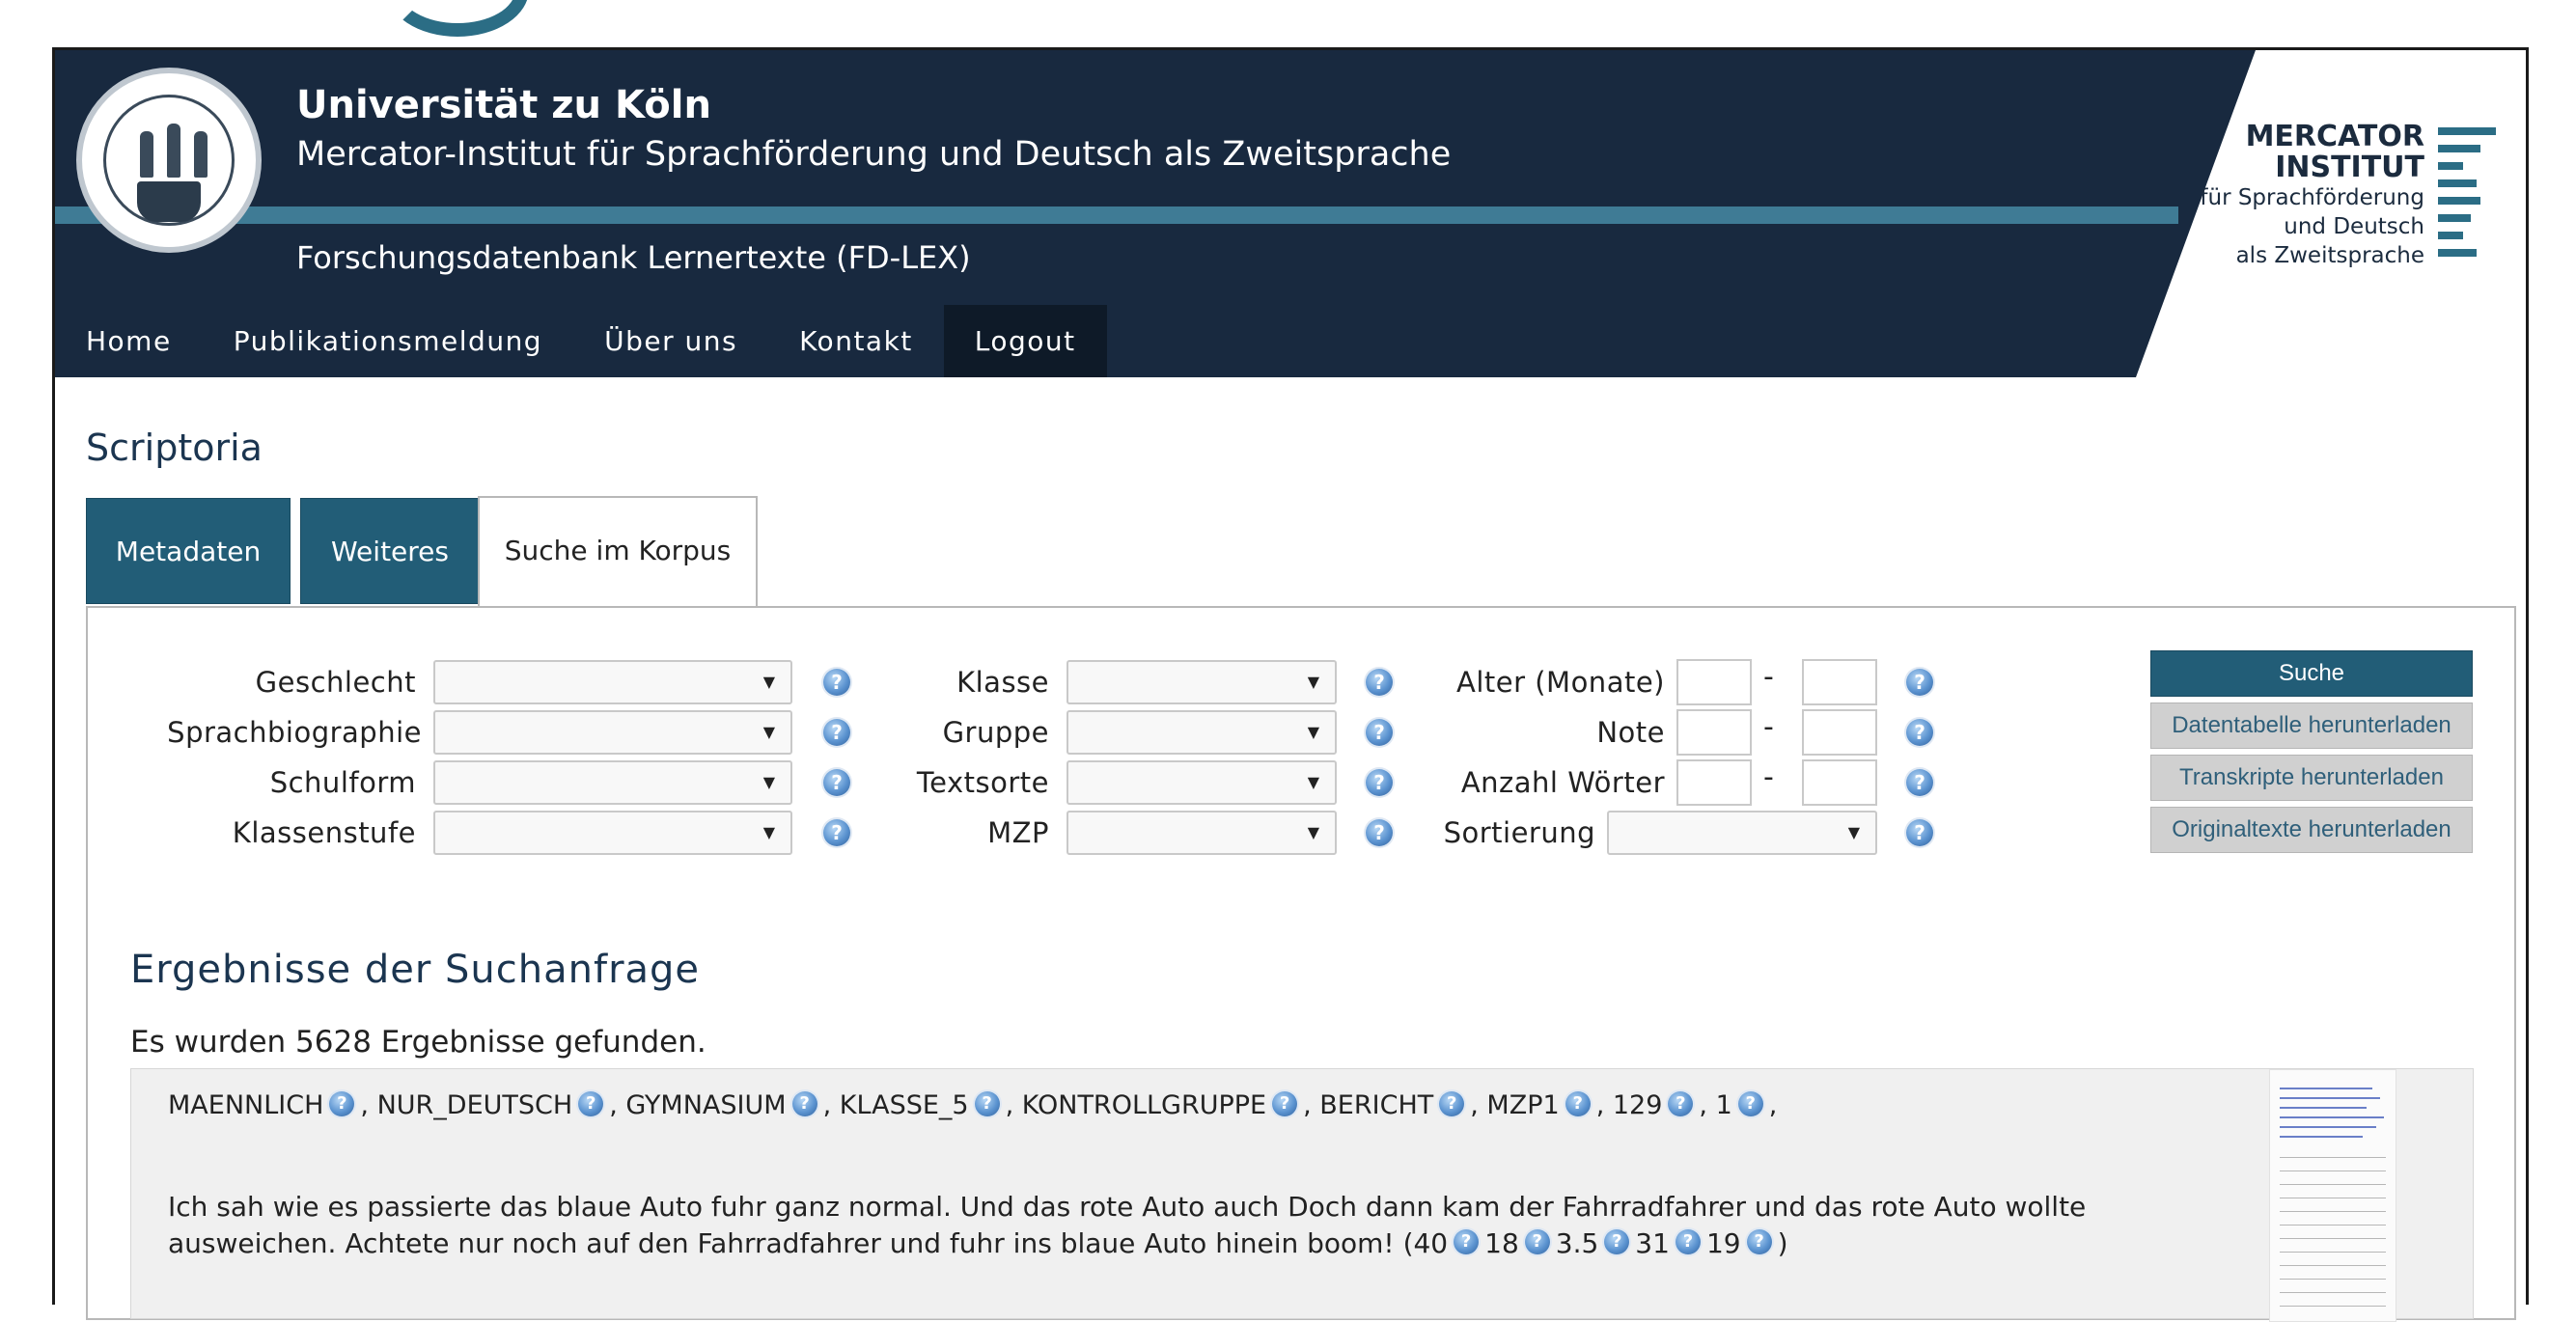 This screenshot has height=1322, width=2576. Describe the element at coordinates (2311, 673) in the screenshot. I see `search-button: Suche` at that location.